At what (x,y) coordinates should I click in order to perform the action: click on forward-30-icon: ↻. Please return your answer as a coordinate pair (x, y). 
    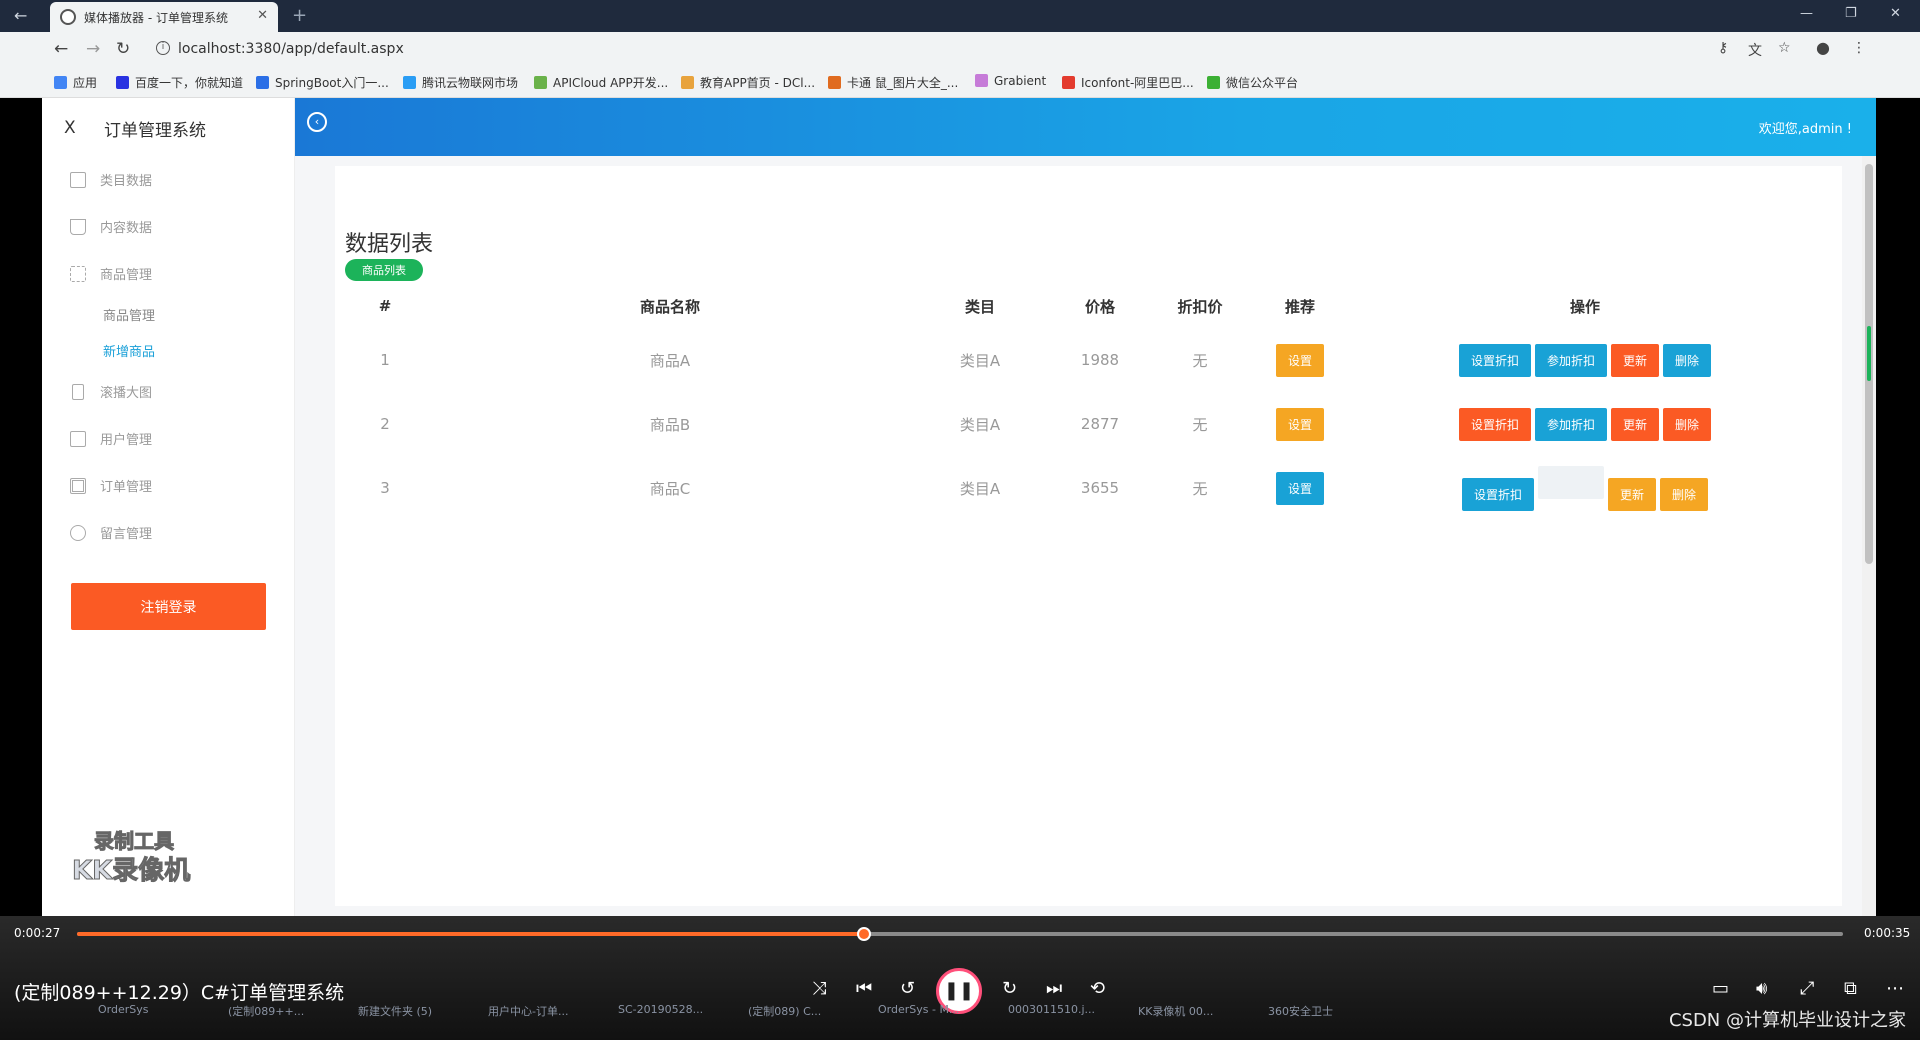
    Looking at the image, I should click on (1009, 988).